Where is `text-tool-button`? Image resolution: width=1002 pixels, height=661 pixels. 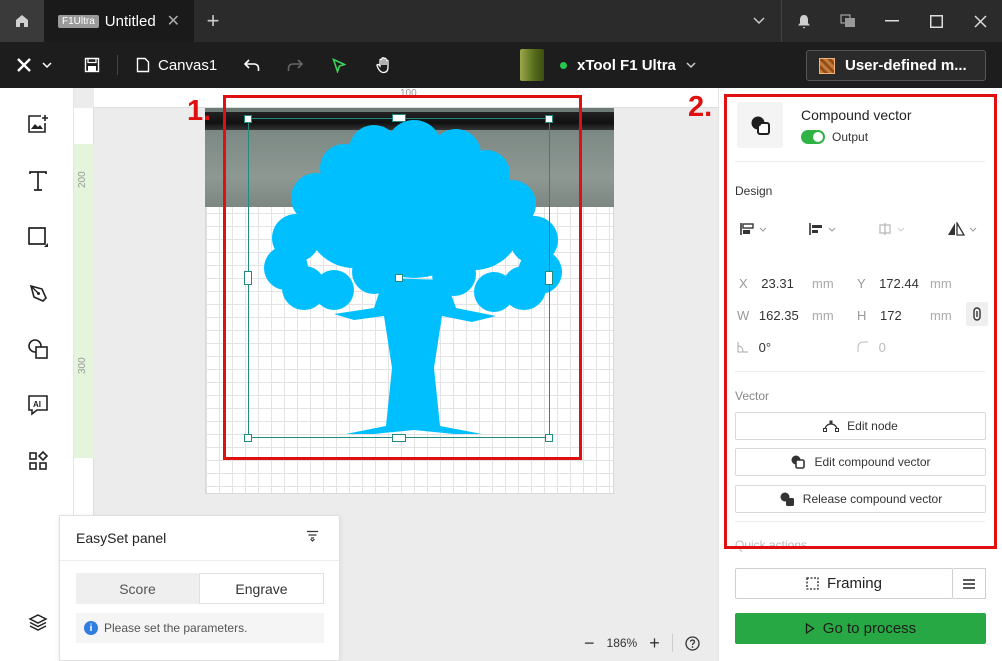 text-tool-button is located at coordinates (38, 181).